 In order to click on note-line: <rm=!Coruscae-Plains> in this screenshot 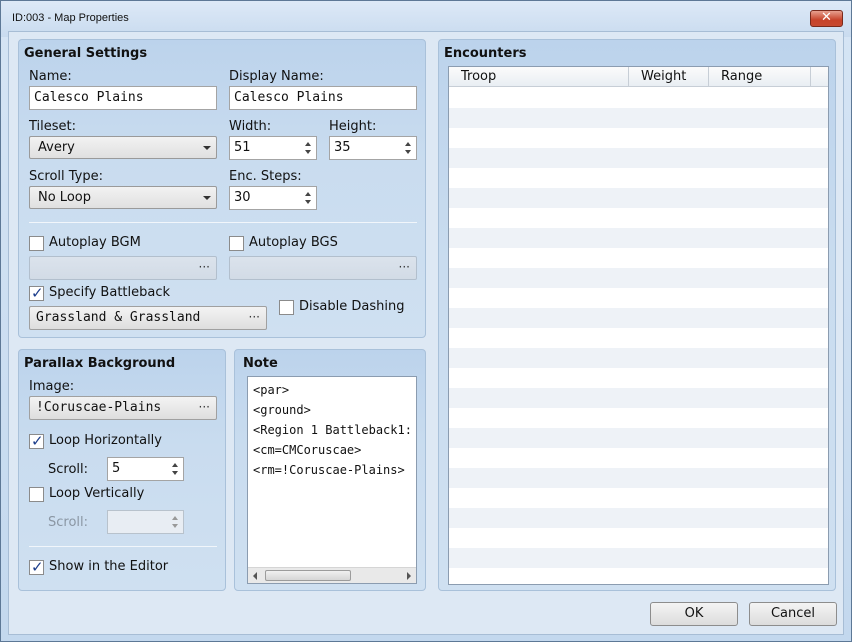, I will do `click(329, 470)`.